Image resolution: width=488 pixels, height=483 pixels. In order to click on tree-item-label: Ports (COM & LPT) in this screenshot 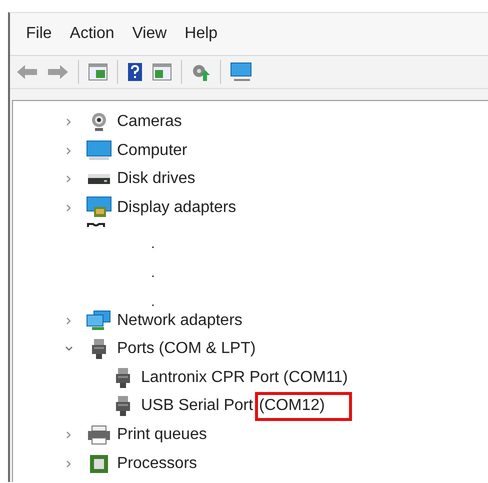, I will do `click(186, 349)`.